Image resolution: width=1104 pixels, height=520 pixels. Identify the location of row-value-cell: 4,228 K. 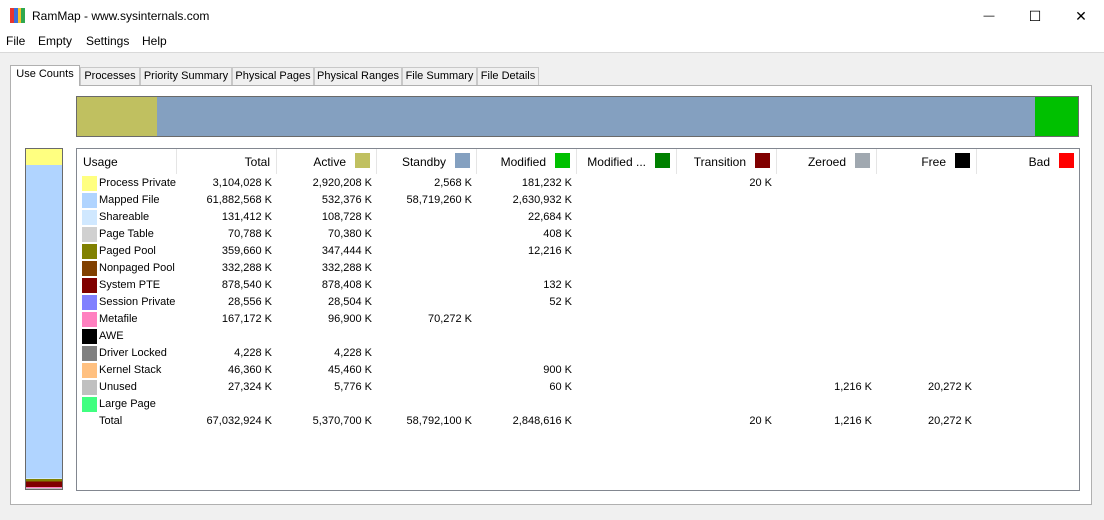
(353, 353).